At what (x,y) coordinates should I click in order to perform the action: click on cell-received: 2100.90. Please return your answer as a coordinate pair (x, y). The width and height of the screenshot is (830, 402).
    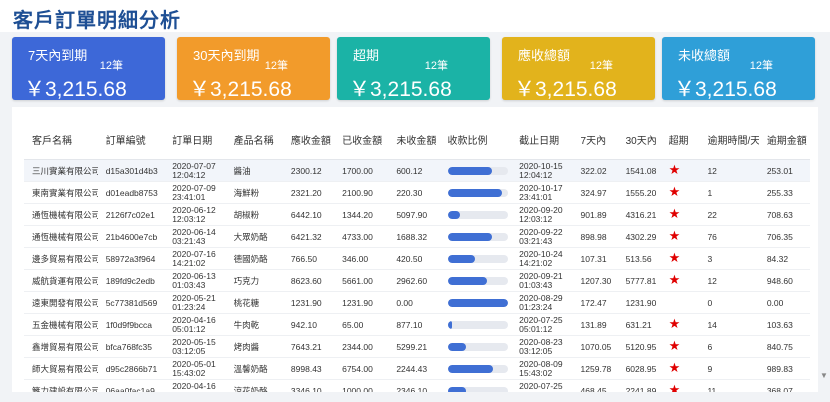
    Looking at the image, I should click on (361, 192).